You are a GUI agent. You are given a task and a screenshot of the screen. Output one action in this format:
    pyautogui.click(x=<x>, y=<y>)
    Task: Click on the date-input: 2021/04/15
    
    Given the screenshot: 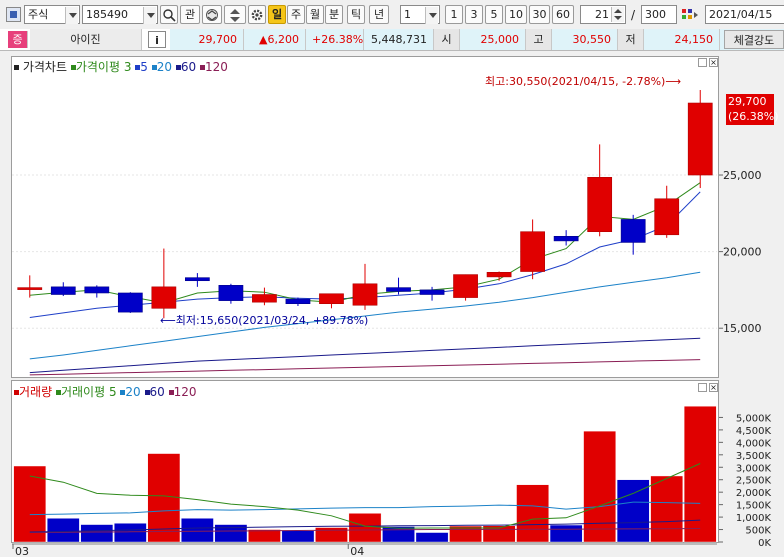 What is the action you would take?
    pyautogui.click(x=744, y=14)
    